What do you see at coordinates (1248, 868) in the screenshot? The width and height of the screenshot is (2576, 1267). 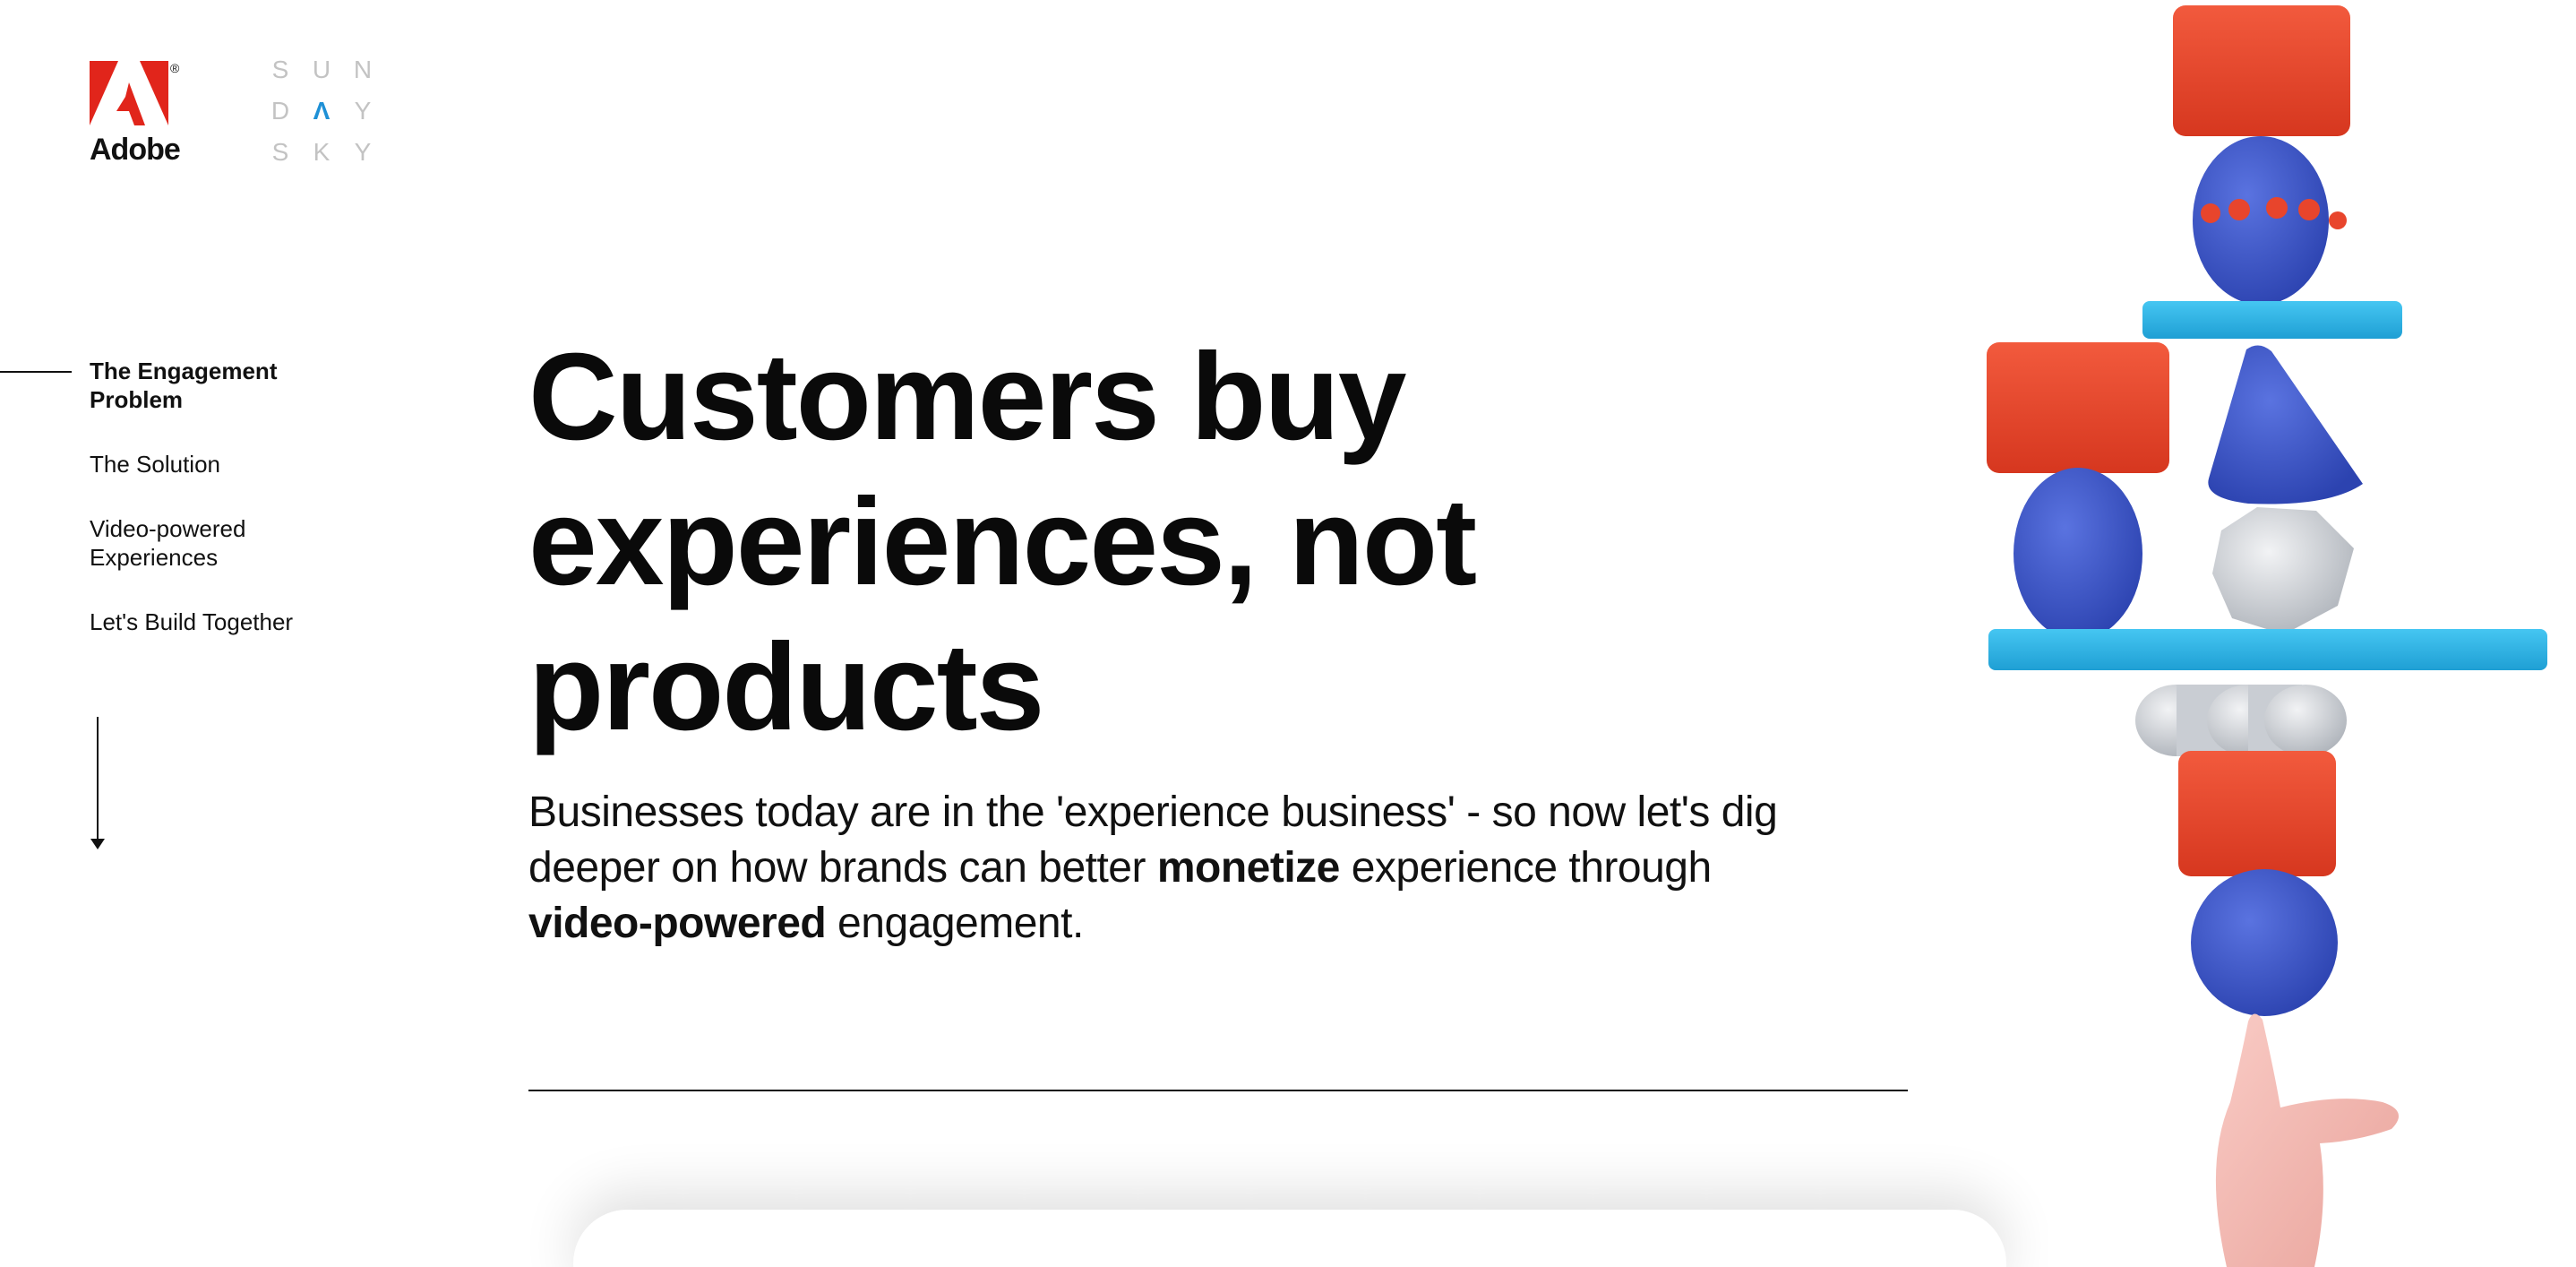 I see `description-bold-monetize: monetize` at bounding box center [1248, 868].